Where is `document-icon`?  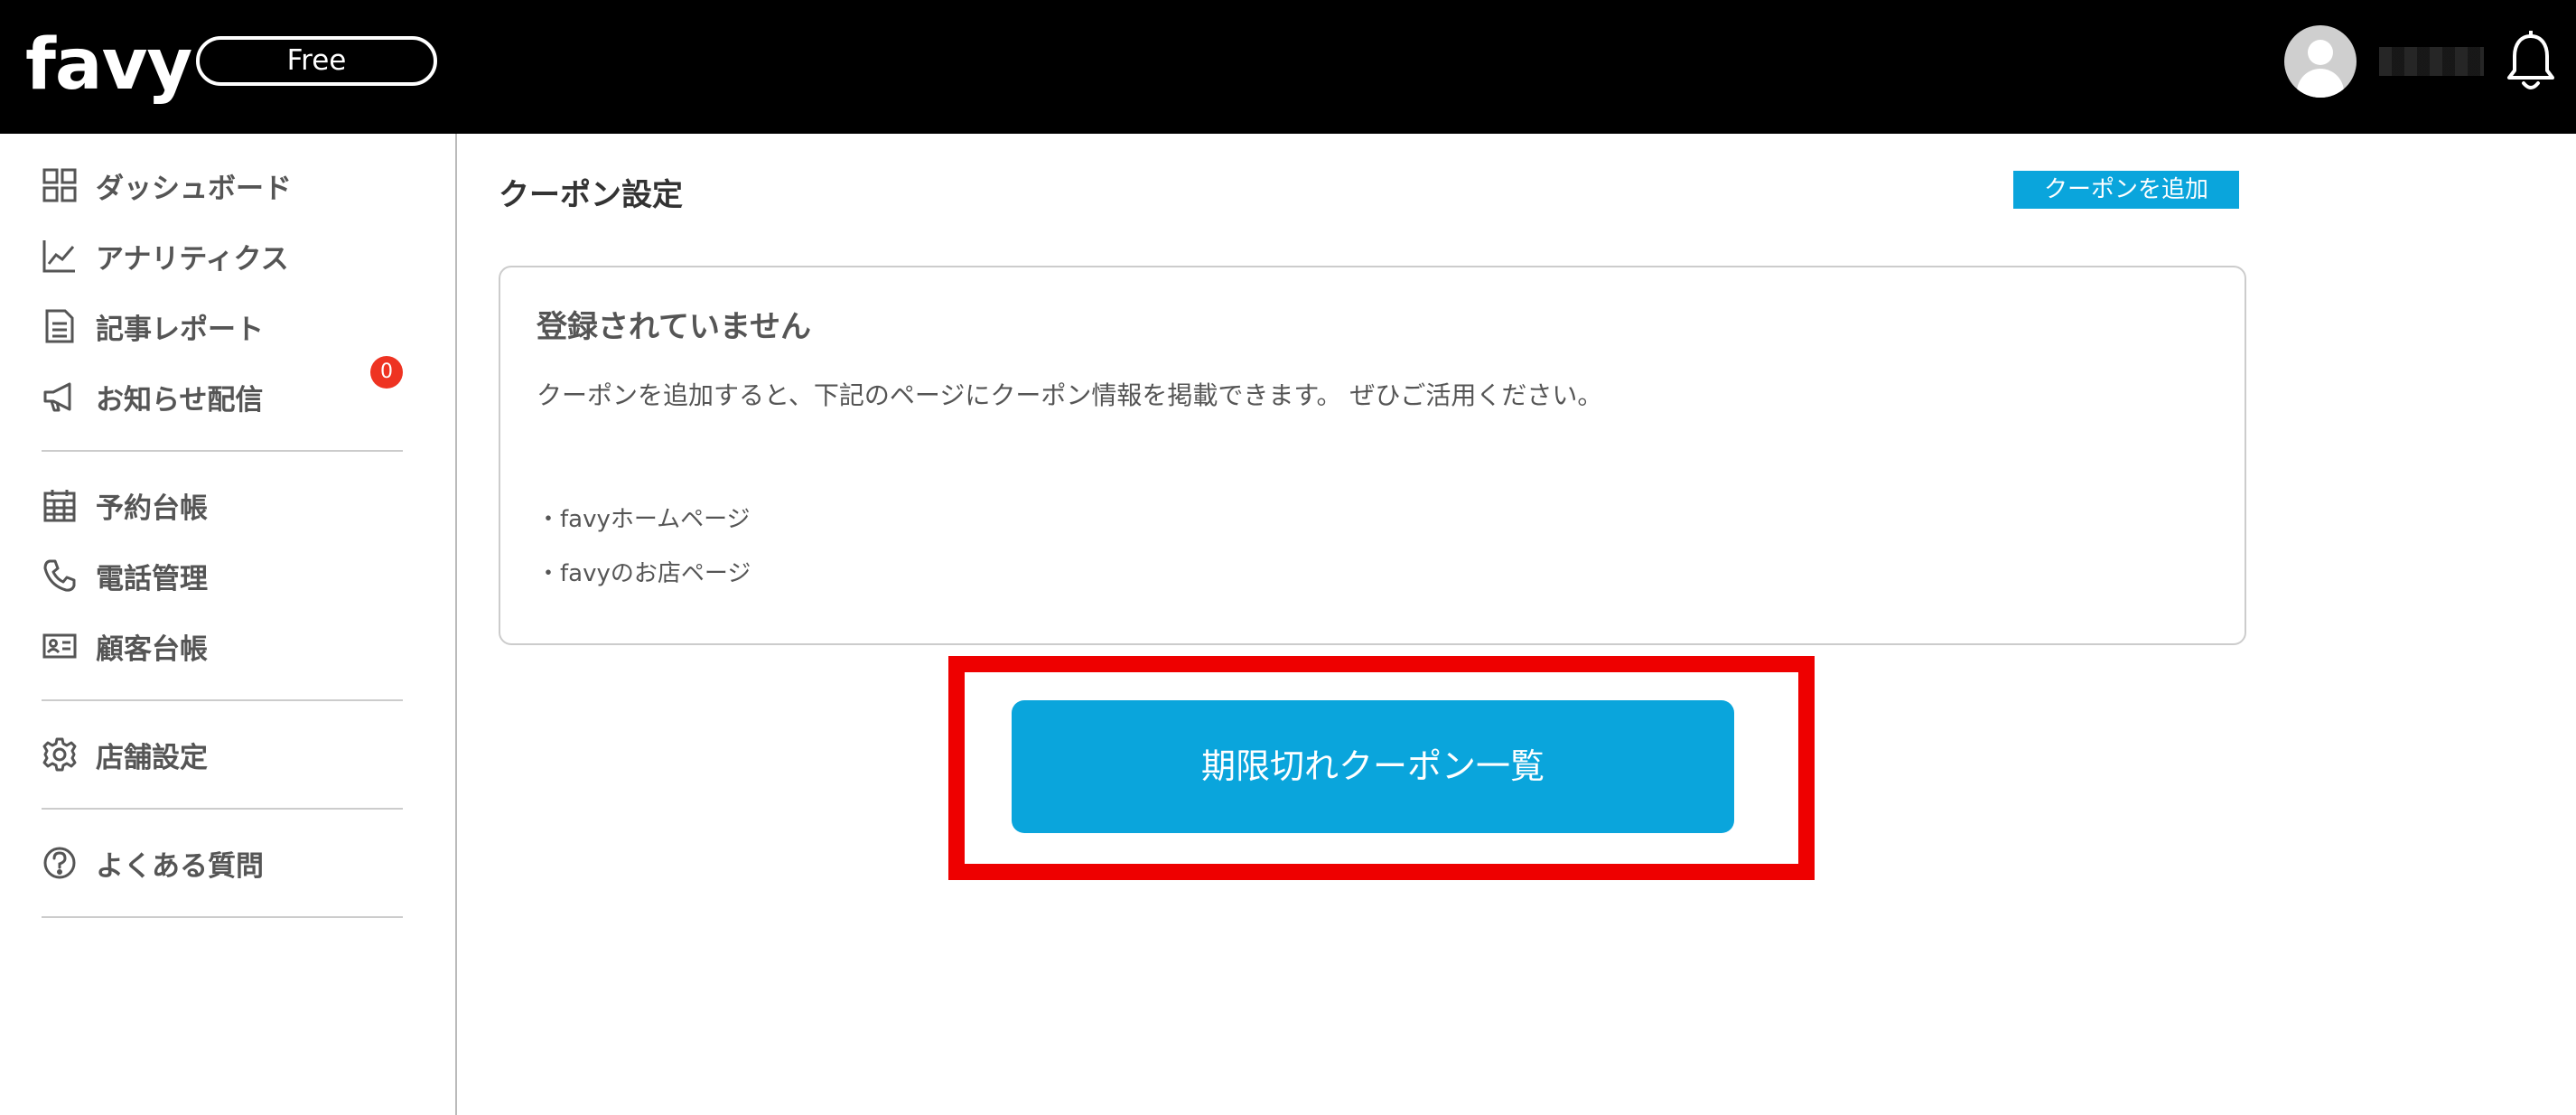
document-icon is located at coordinates (60, 326).